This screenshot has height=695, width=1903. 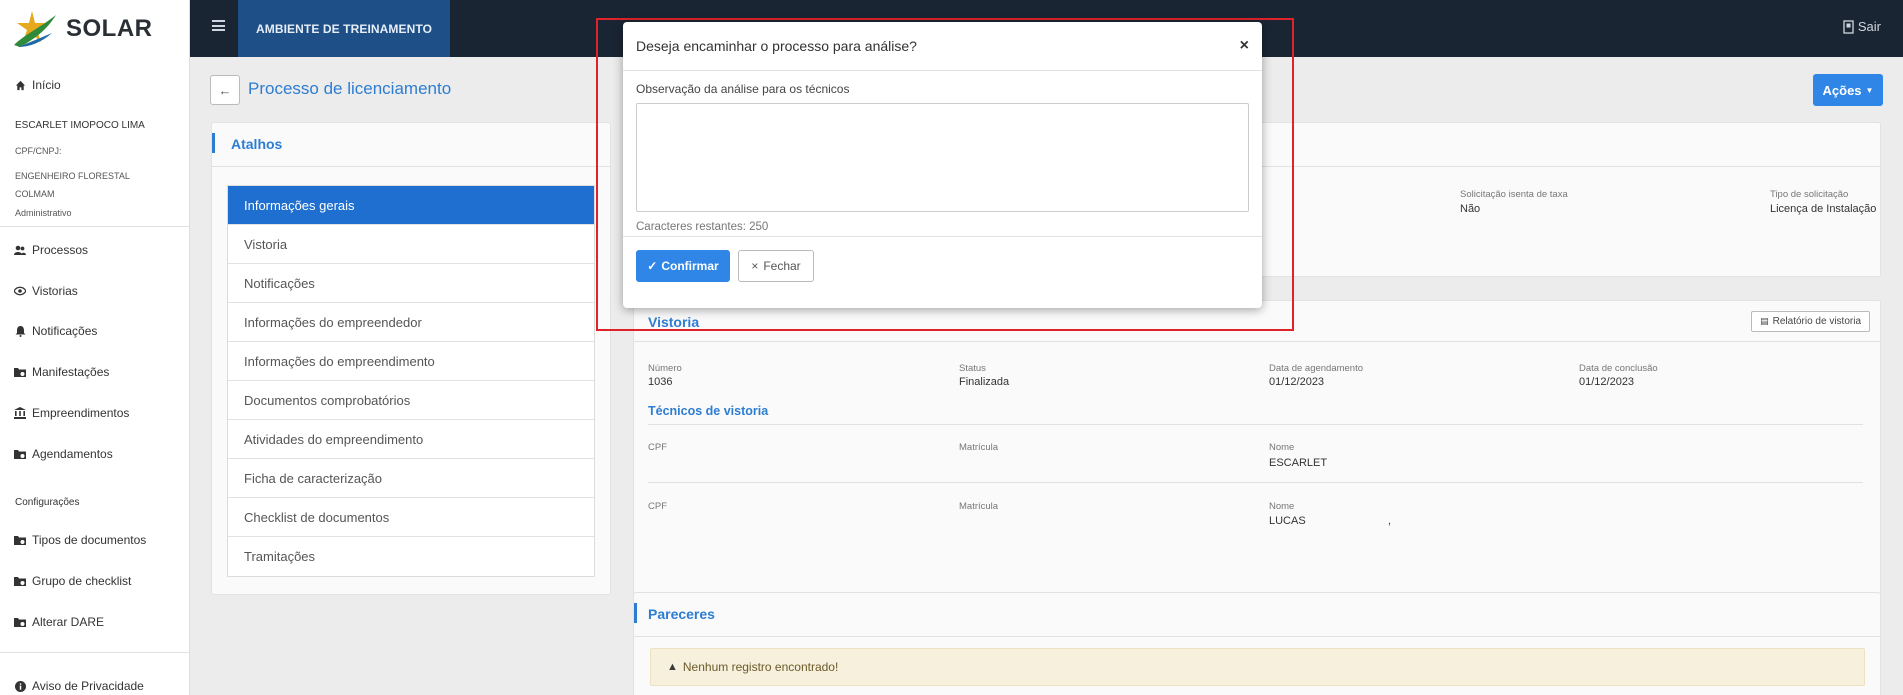 I want to click on x-icon: ×, so click(x=755, y=266).